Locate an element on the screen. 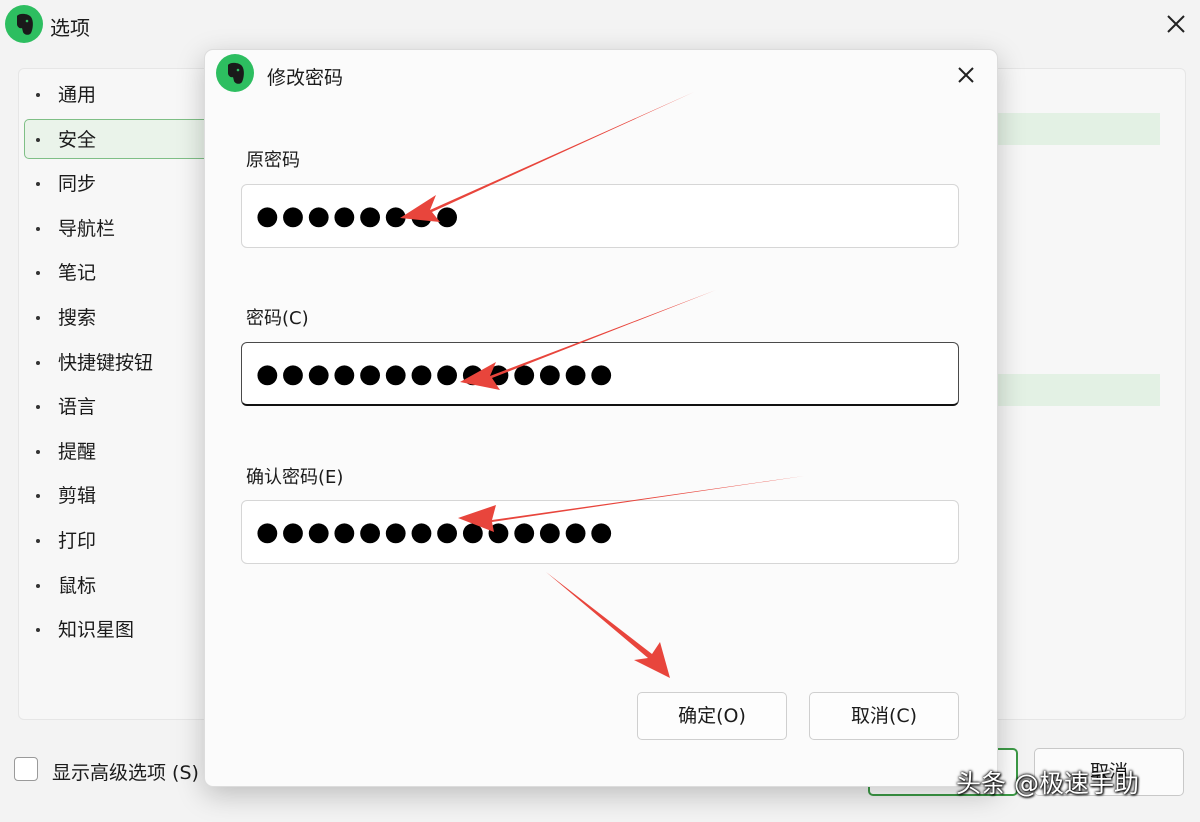  new-password-label: 密码(C) is located at coordinates (277, 318).